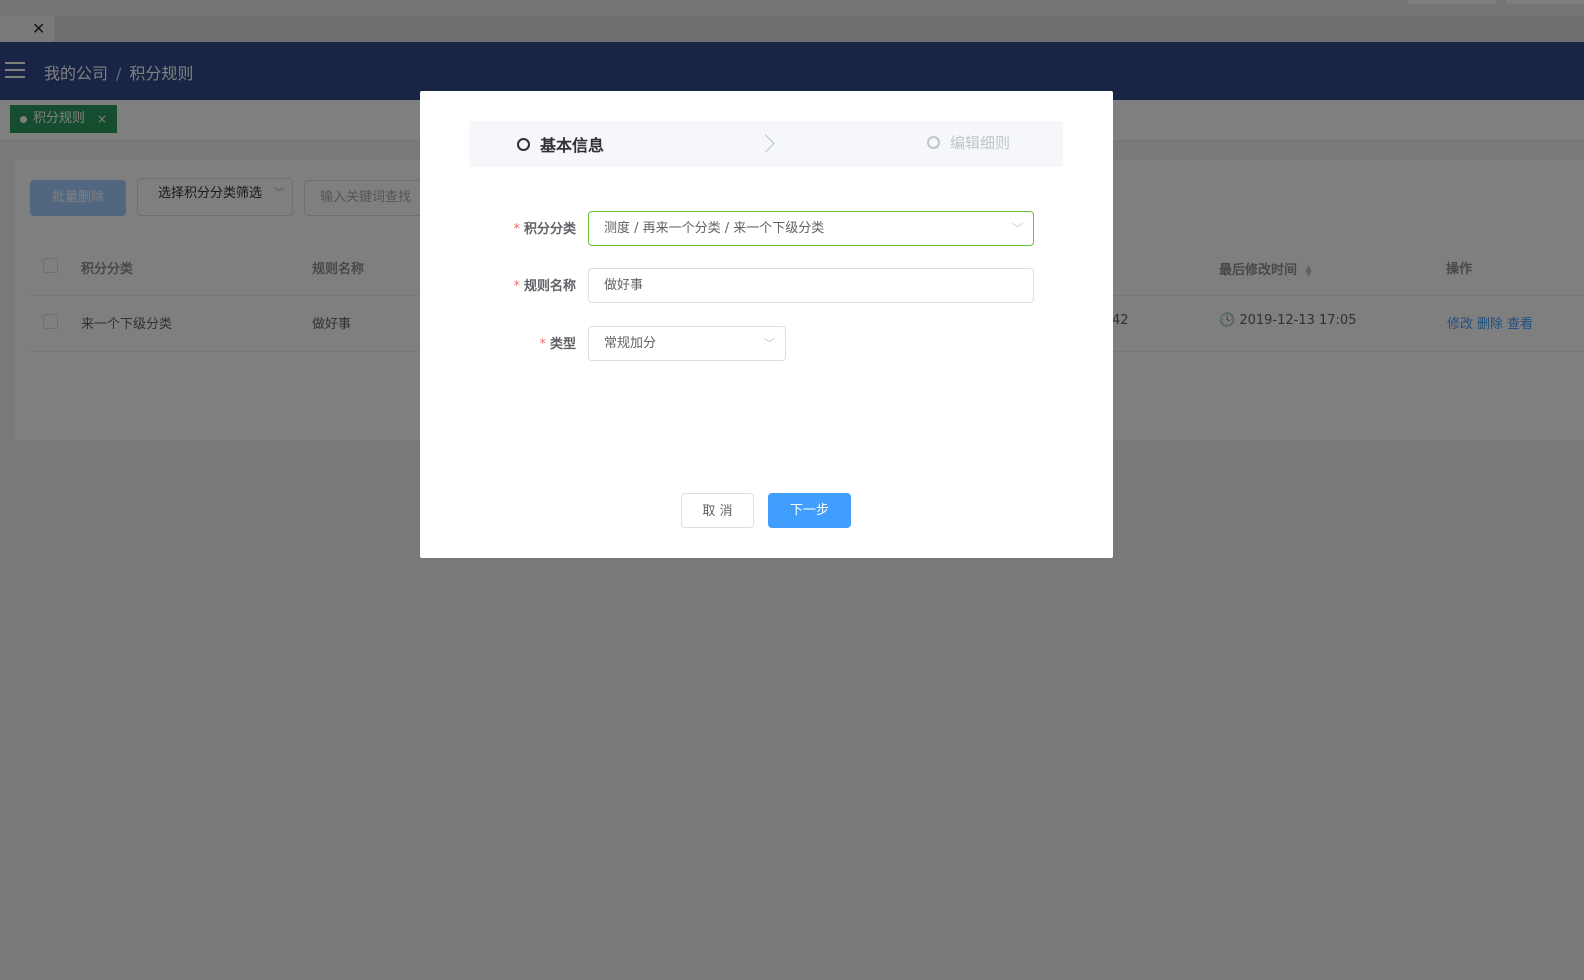 Image resolution: width=1584 pixels, height=980 pixels. I want to click on category-label-text: 积分分类, so click(549, 229).